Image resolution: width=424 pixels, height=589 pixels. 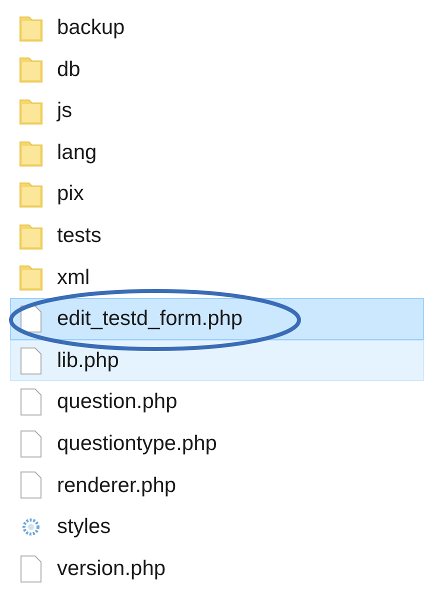 I want to click on file-row: questiontype.php, so click(x=212, y=443).